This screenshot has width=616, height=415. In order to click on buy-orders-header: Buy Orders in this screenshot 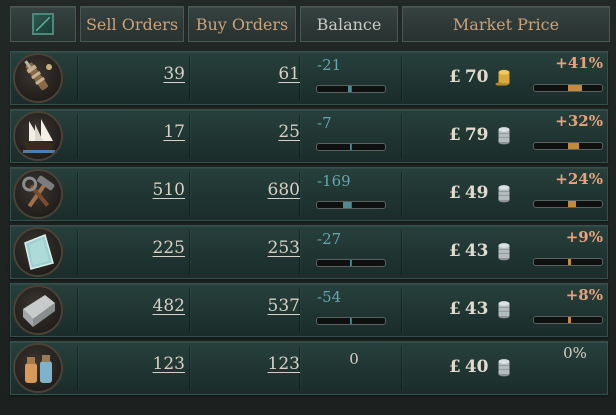, I will do `click(242, 24)`.